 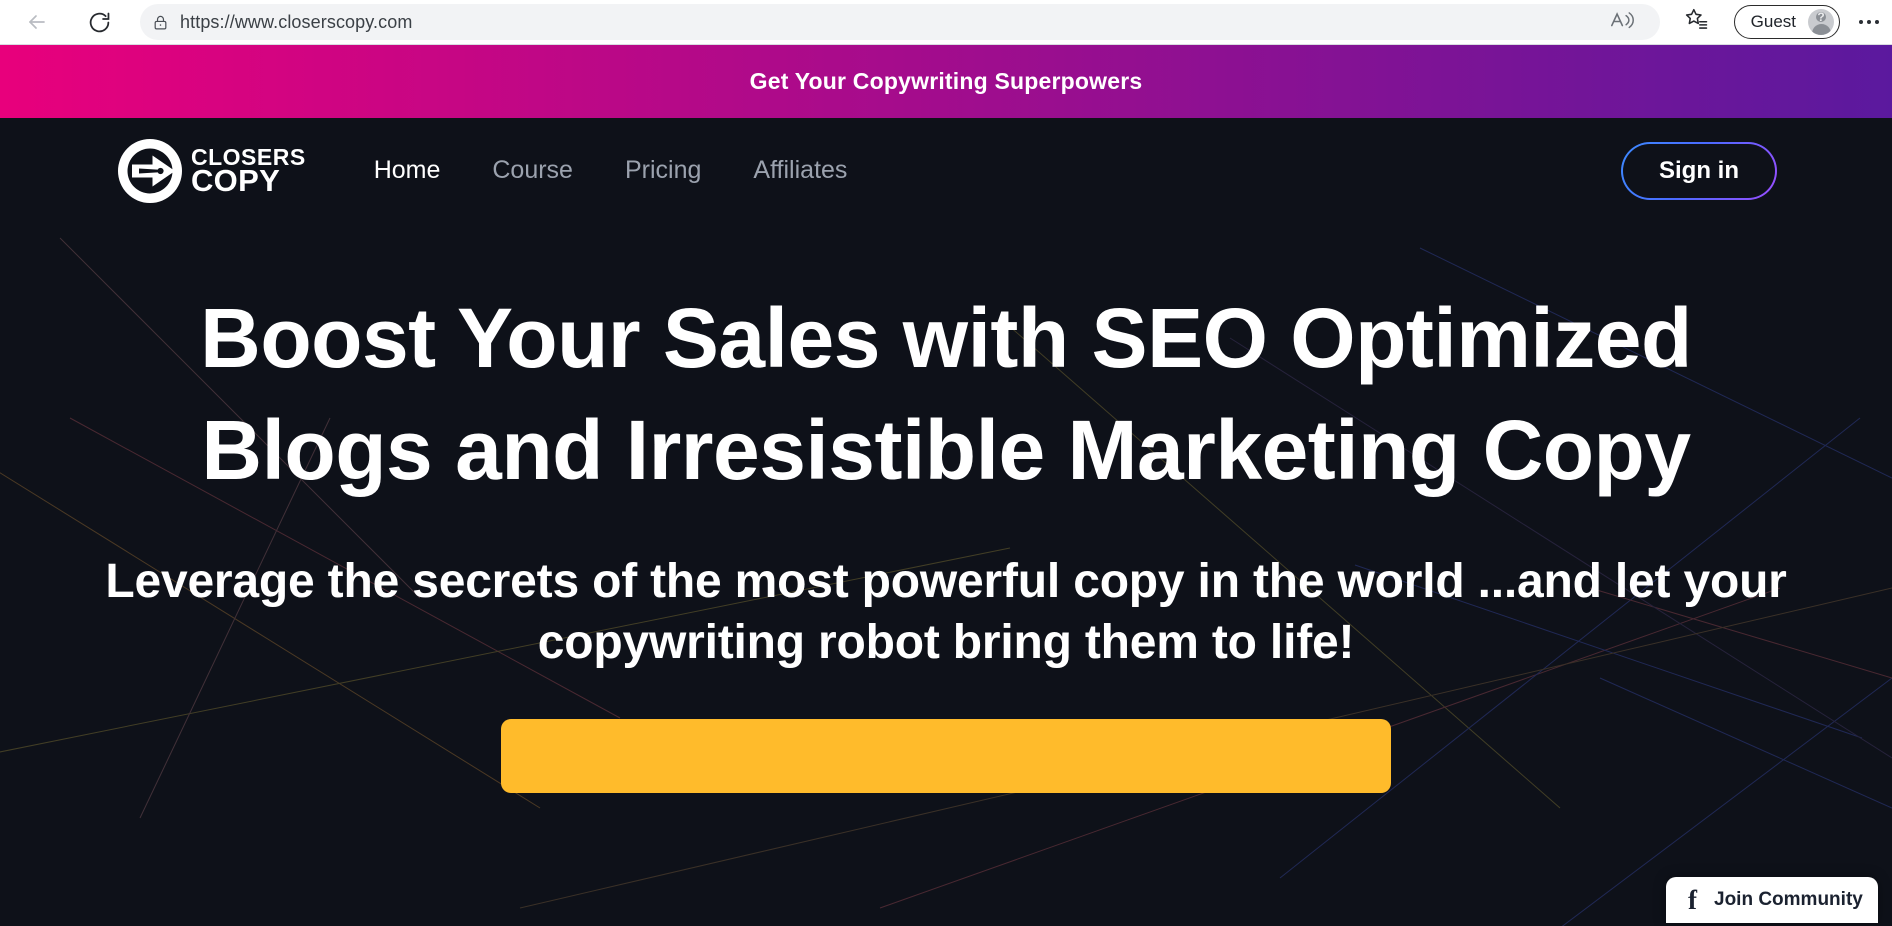 I want to click on sign-in-button: Sign in, so click(x=1699, y=170).